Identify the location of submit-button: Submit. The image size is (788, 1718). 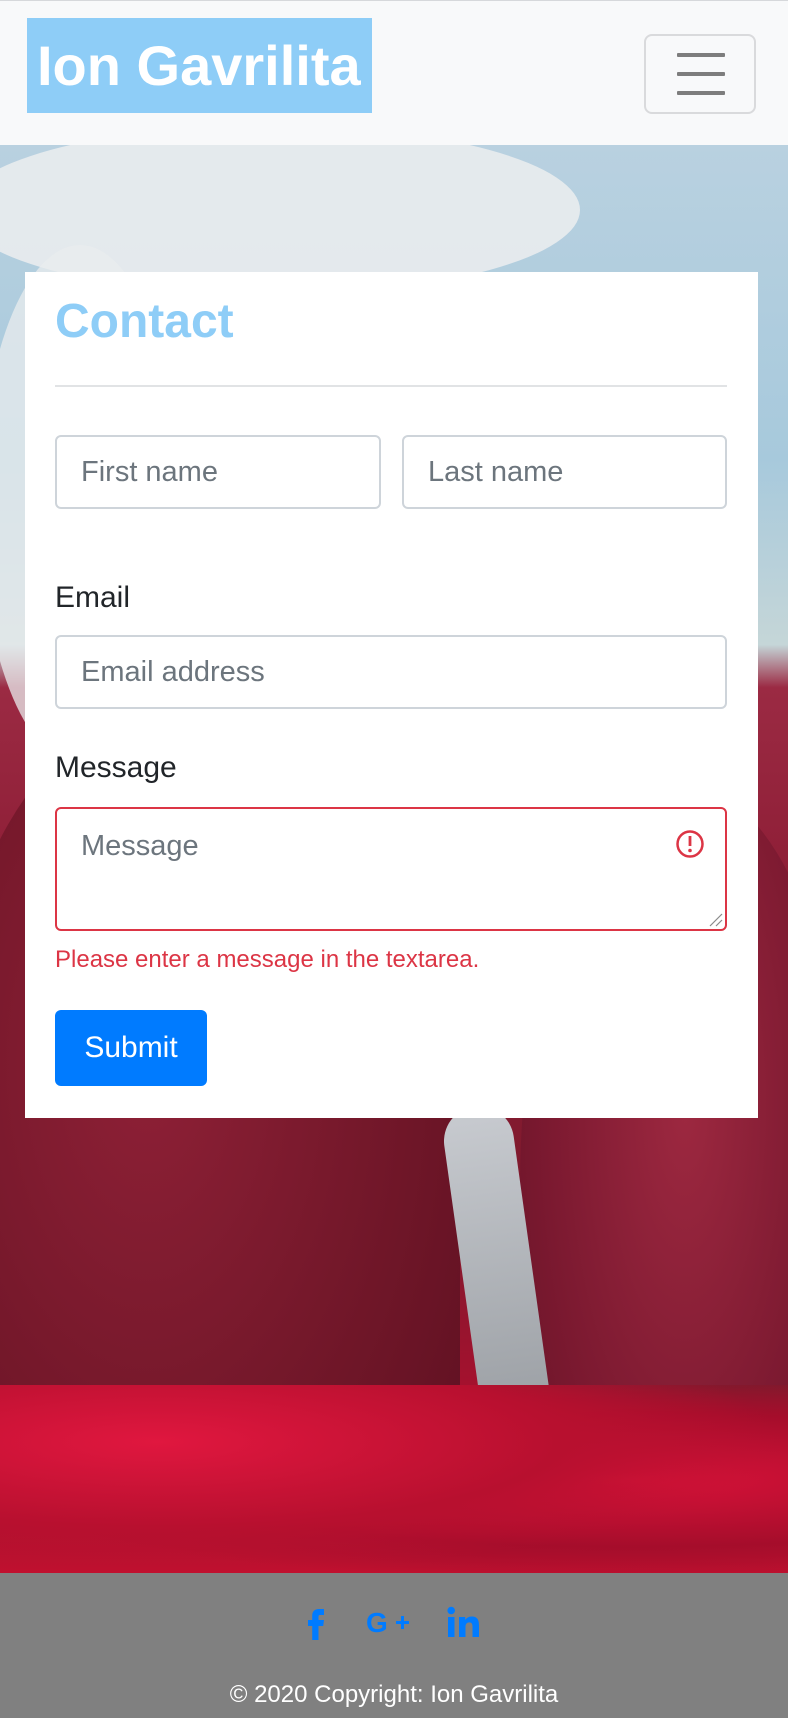
(131, 1048).